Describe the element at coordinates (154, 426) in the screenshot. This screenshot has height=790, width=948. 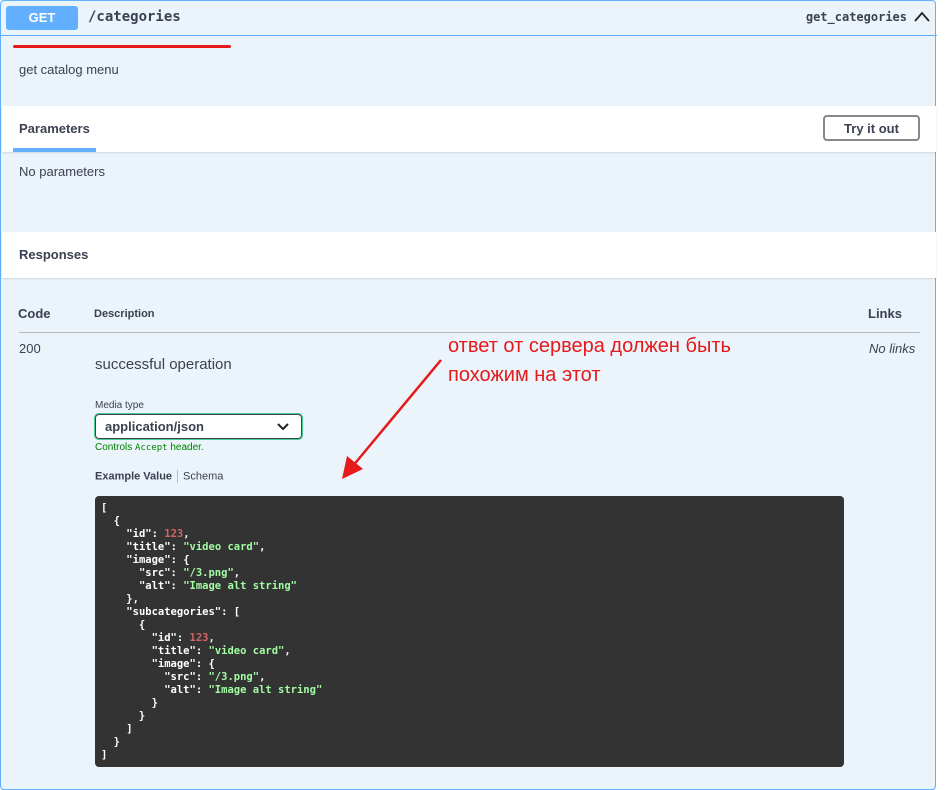
I see `media-type-value: application/json` at that location.